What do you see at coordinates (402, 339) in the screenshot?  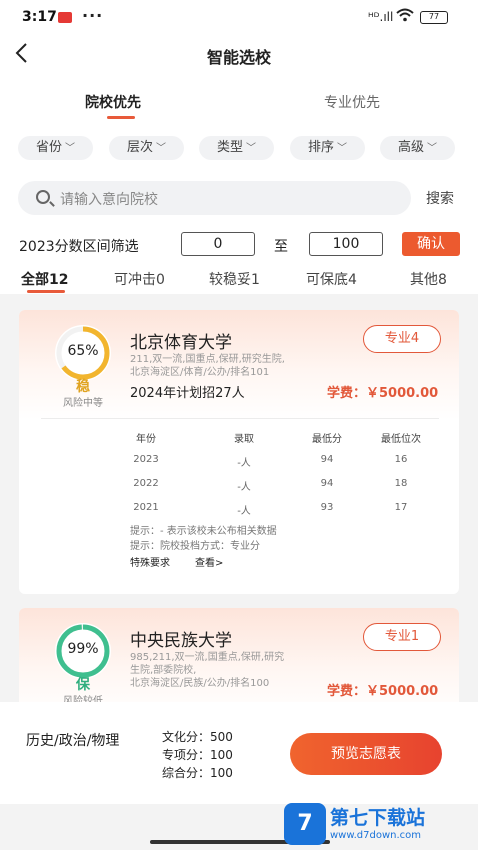 I see `major-button: 专业4` at bounding box center [402, 339].